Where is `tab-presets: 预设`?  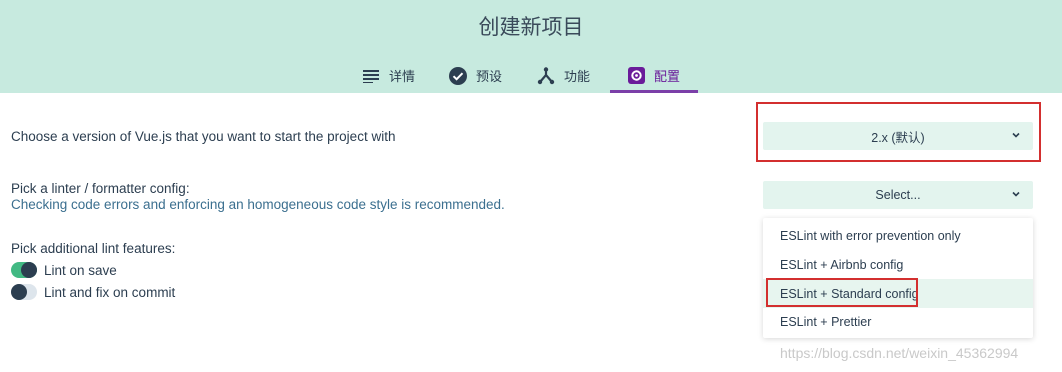 tab-presets: 预设 is located at coordinates (475, 75).